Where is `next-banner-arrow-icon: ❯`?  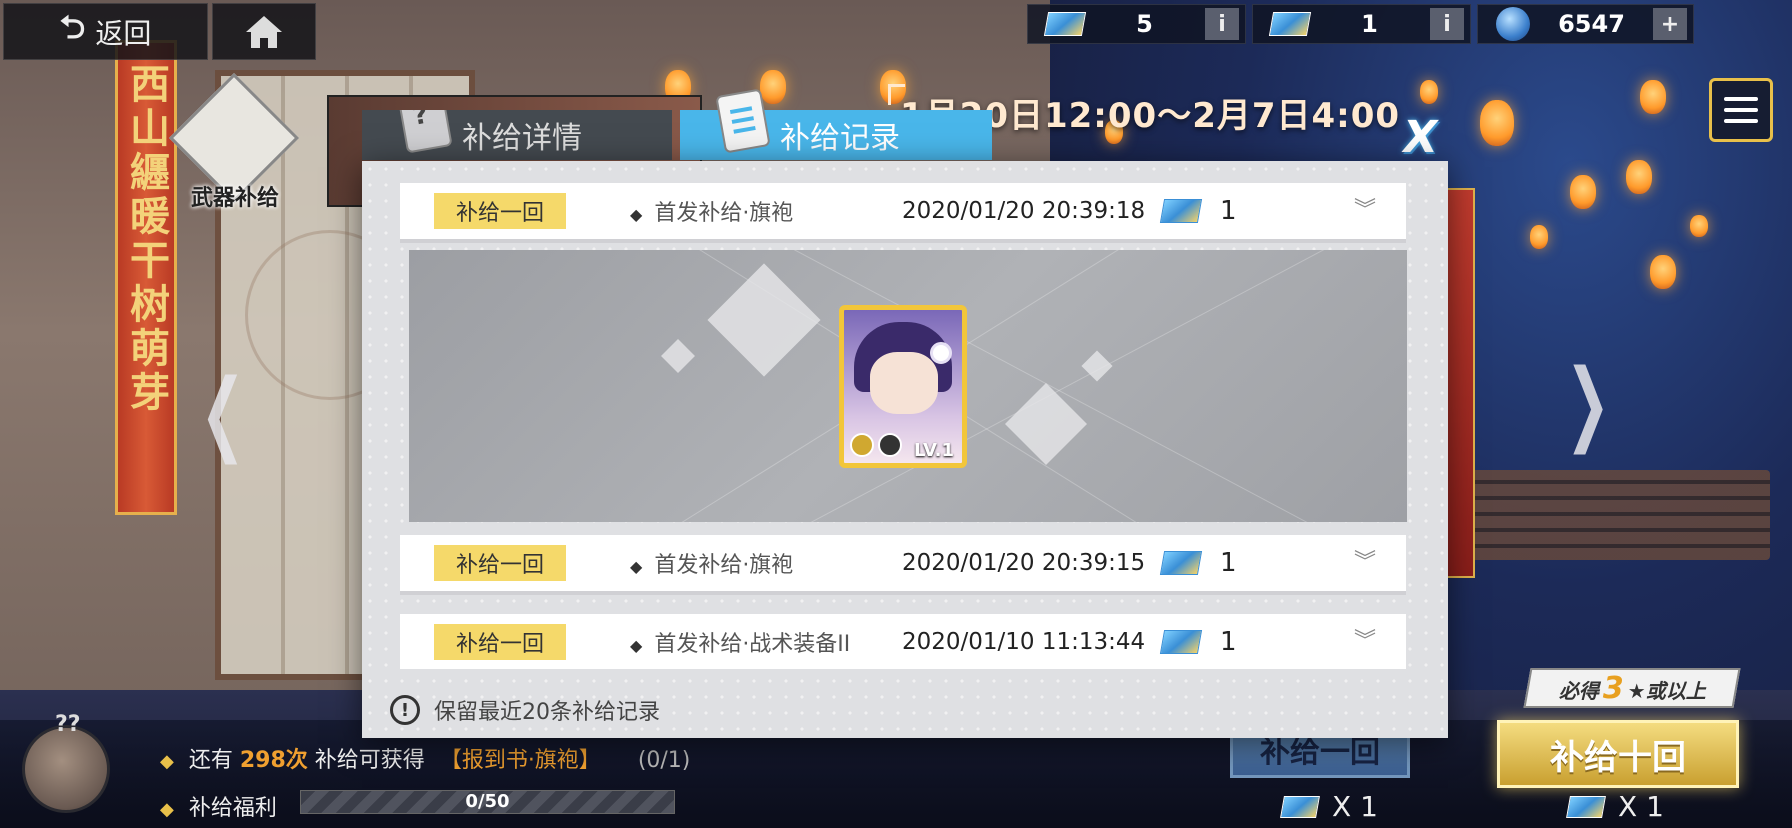 next-banner-arrow-icon: ❯ is located at coordinates (1587, 402).